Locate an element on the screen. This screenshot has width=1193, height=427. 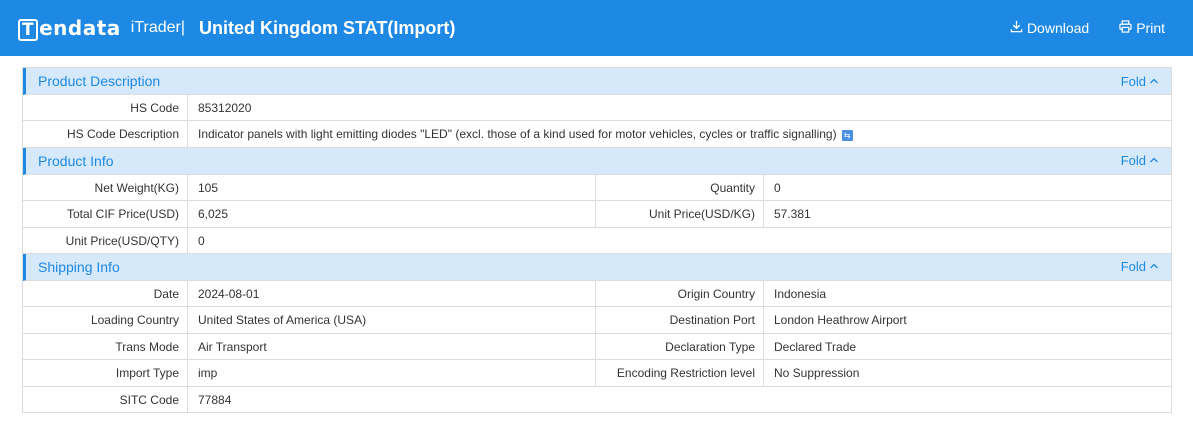
download-icon is located at coordinates (1016, 28).